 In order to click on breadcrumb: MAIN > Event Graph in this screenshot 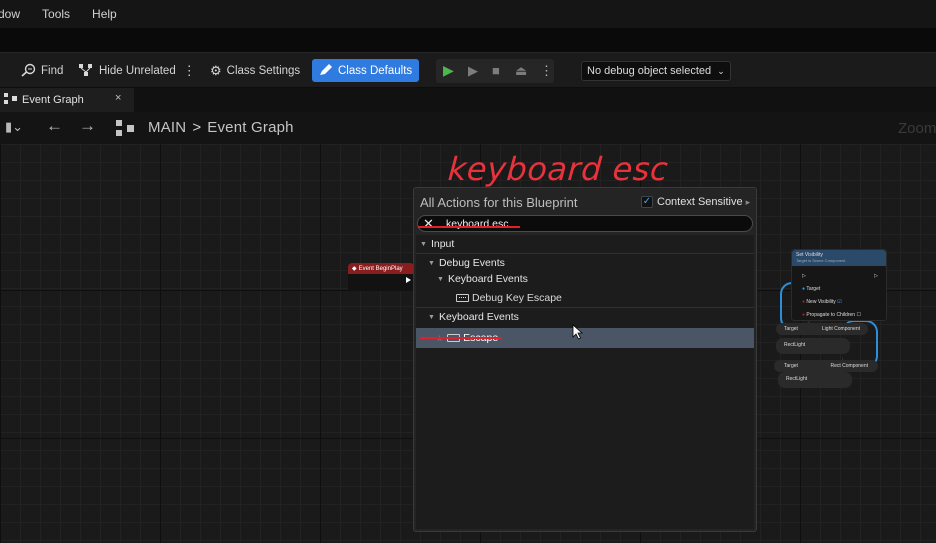, I will do `click(221, 127)`.